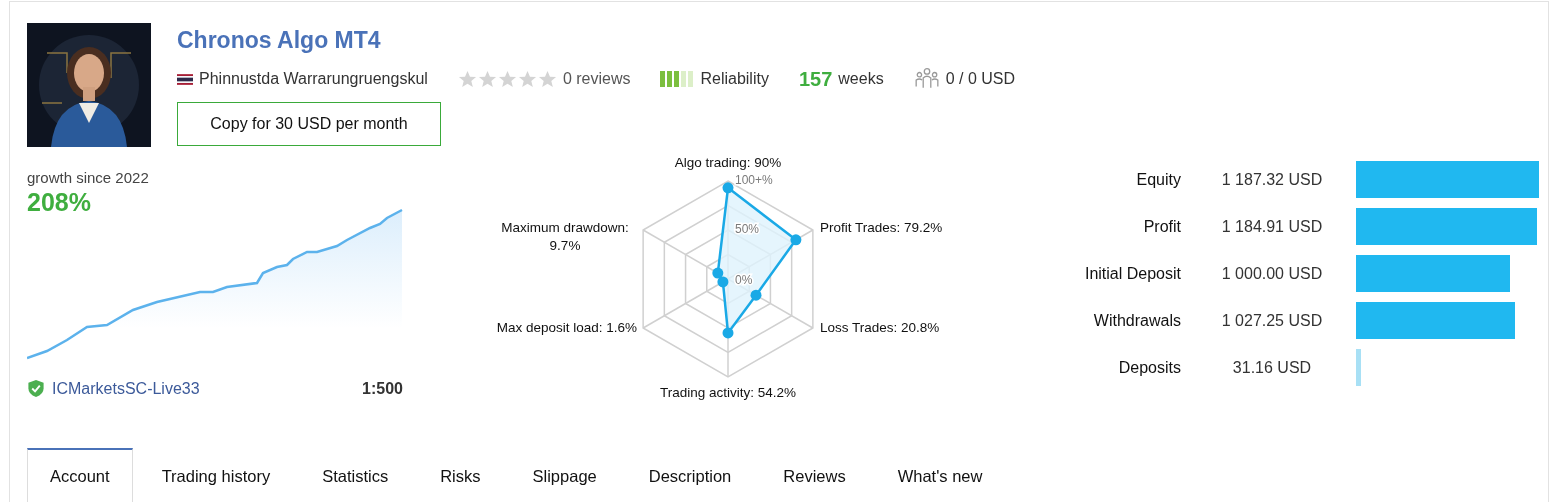 The image size is (1566, 502). What do you see at coordinates (747, 229) in the screenshot?
I see `scale-label: 50%` at bounding box center [747, 229].